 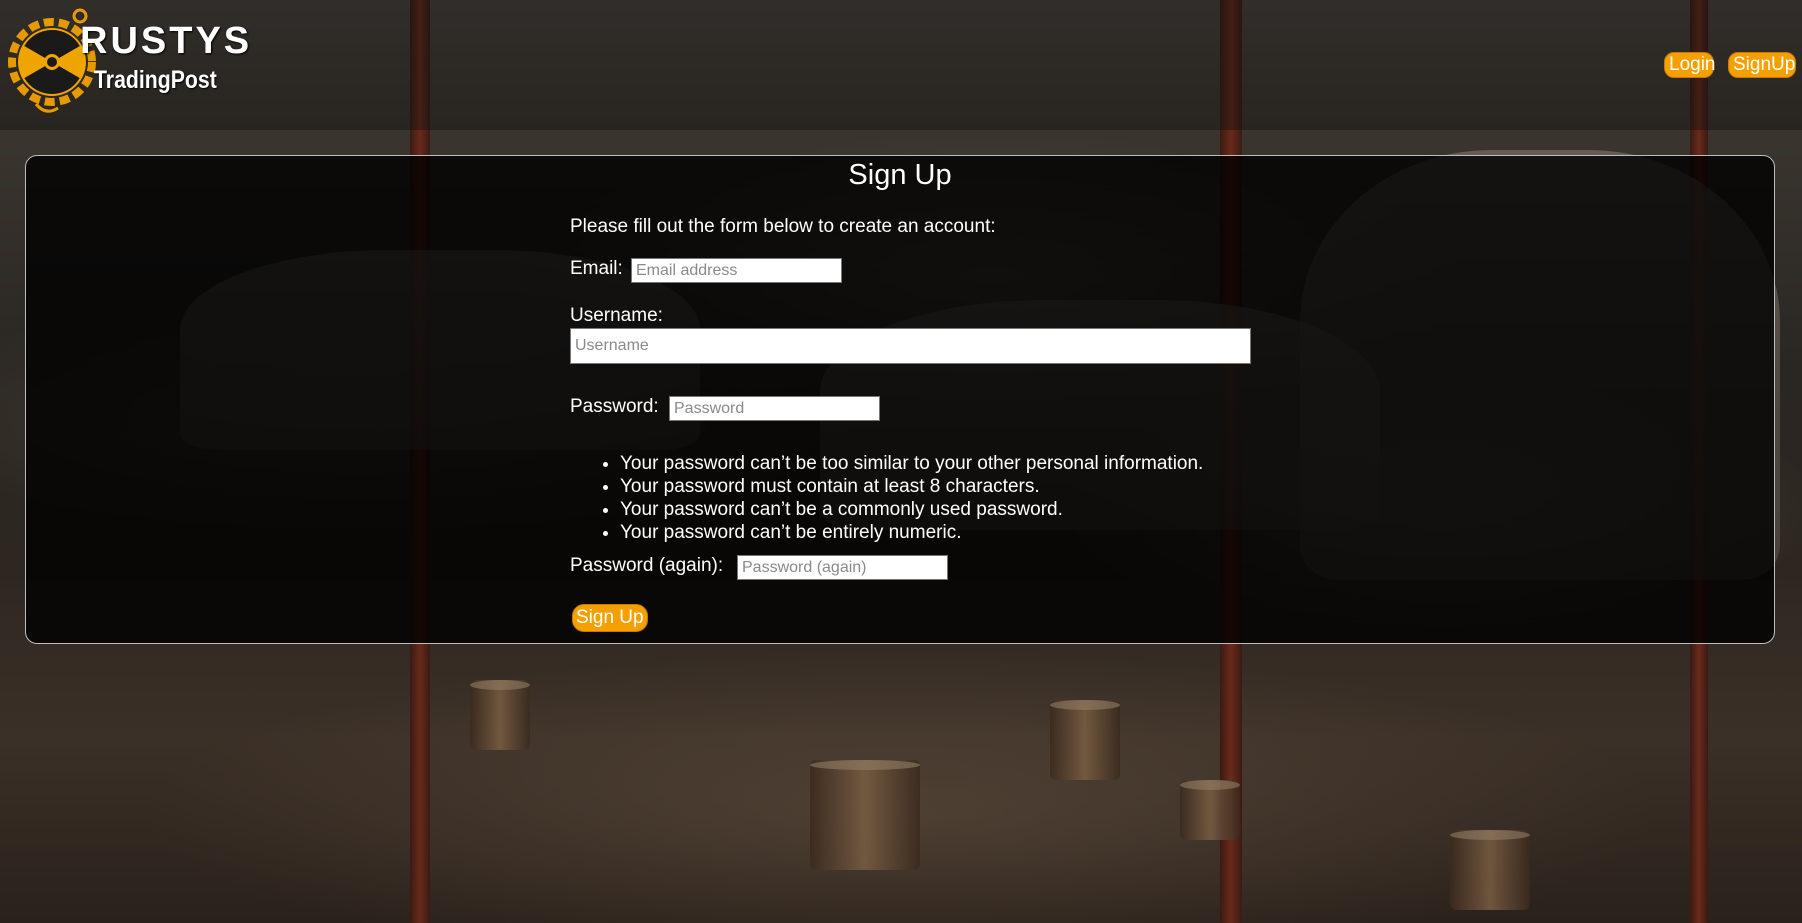 What do you see at coordinates (901, 65) in the screenshot?
I see `header-bar: RUSTYS TradingPost Login SignUp` at bounding box center [901, 65].